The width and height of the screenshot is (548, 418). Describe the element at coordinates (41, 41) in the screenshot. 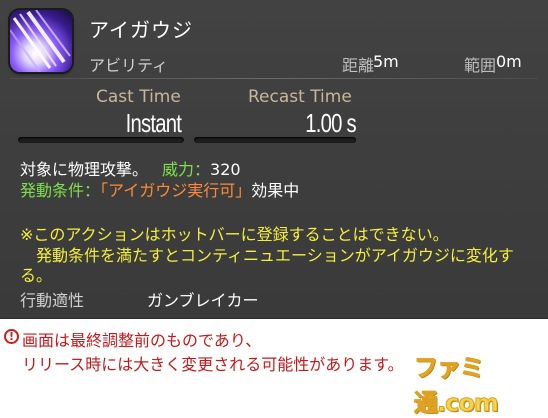

I see `slash-icon` at that location.